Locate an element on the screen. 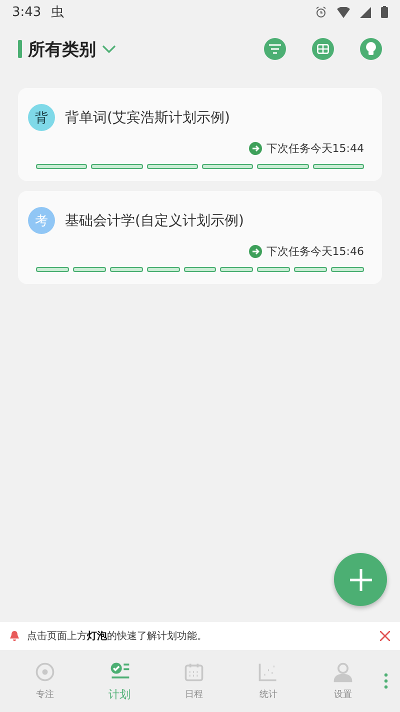 This screenshot has width=400, height=712. chevron-down-icon is located at coordinates (109, 49).